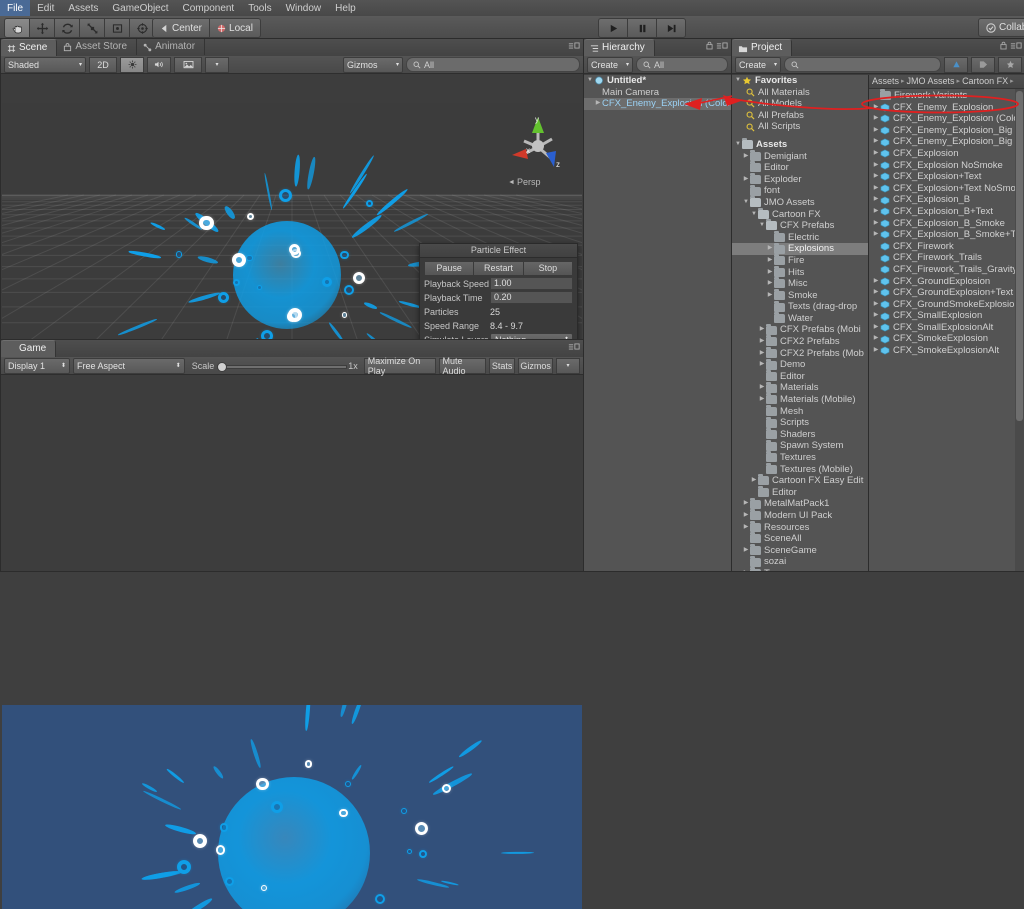  What do you see at coordinates (800, 422) in the screenshot?
I see `project-tree-item: Scripts` at bounding box center [800, 422].